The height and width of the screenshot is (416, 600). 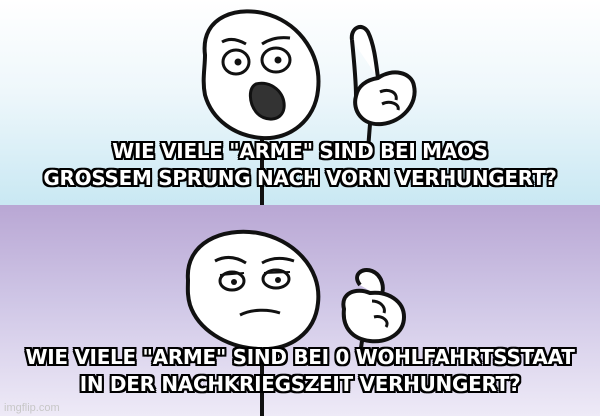 What do you see at coordinates (374, 312) in the screenshot?
I see `bottom-curled-hand` at bounding box center [374, 312].